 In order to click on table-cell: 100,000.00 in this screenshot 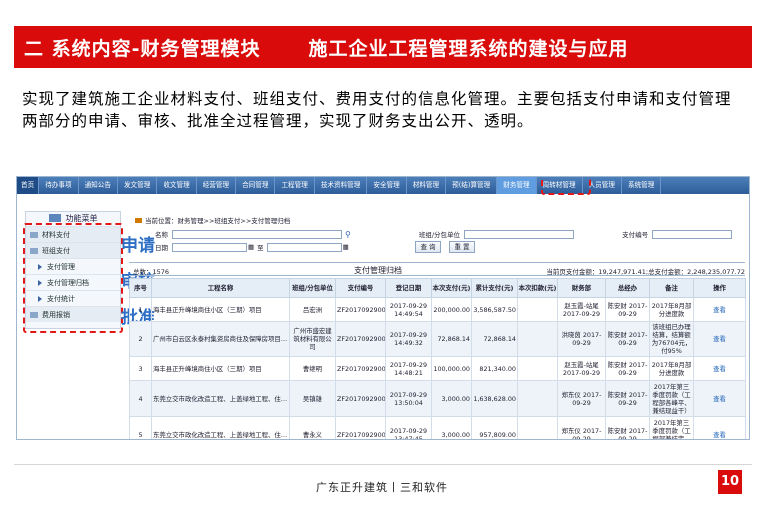, I will do `click(451, 368)`.